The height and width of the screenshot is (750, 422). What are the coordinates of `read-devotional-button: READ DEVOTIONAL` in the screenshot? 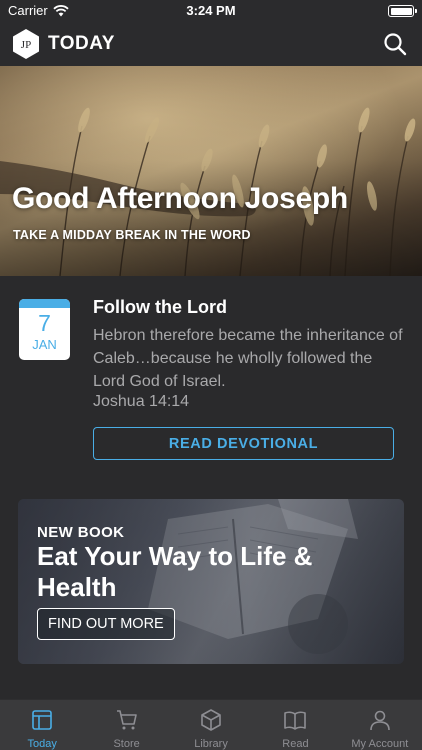 It's located at (243, 443).